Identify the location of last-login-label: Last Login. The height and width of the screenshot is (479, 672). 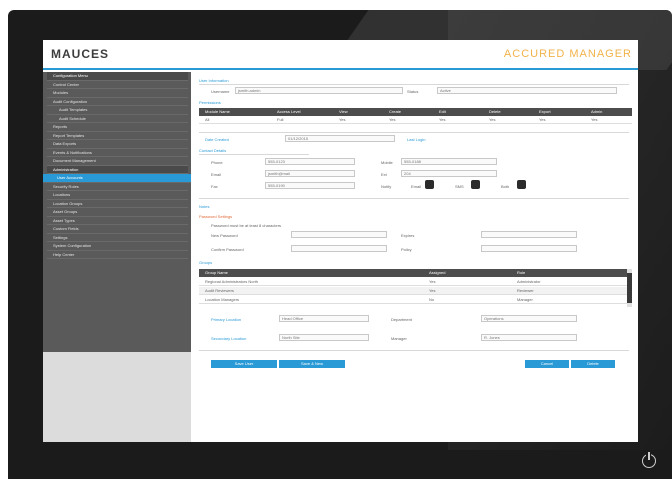
(416, 139).